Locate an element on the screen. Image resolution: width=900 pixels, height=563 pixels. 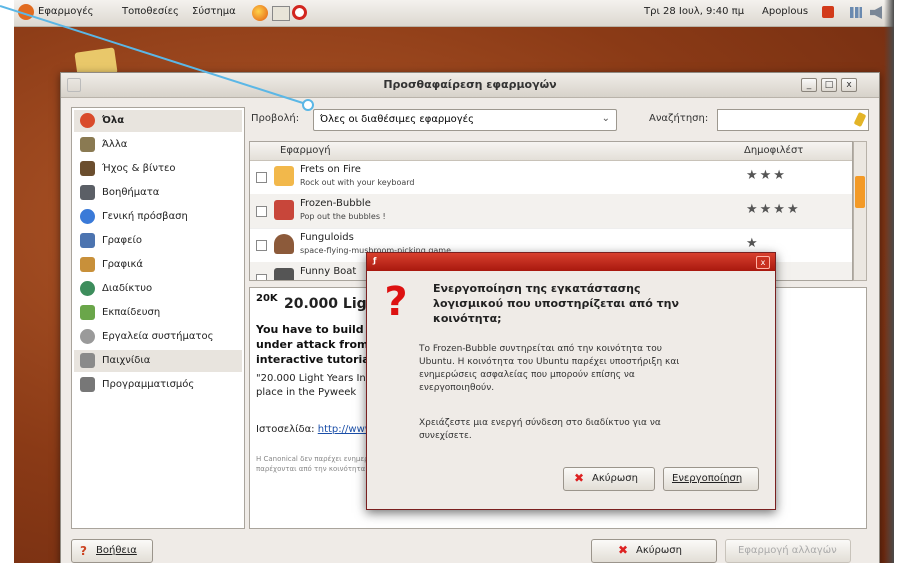
apply-changes-button: Εφαρμογή αλλαγών is located at coordinates (788, 551).